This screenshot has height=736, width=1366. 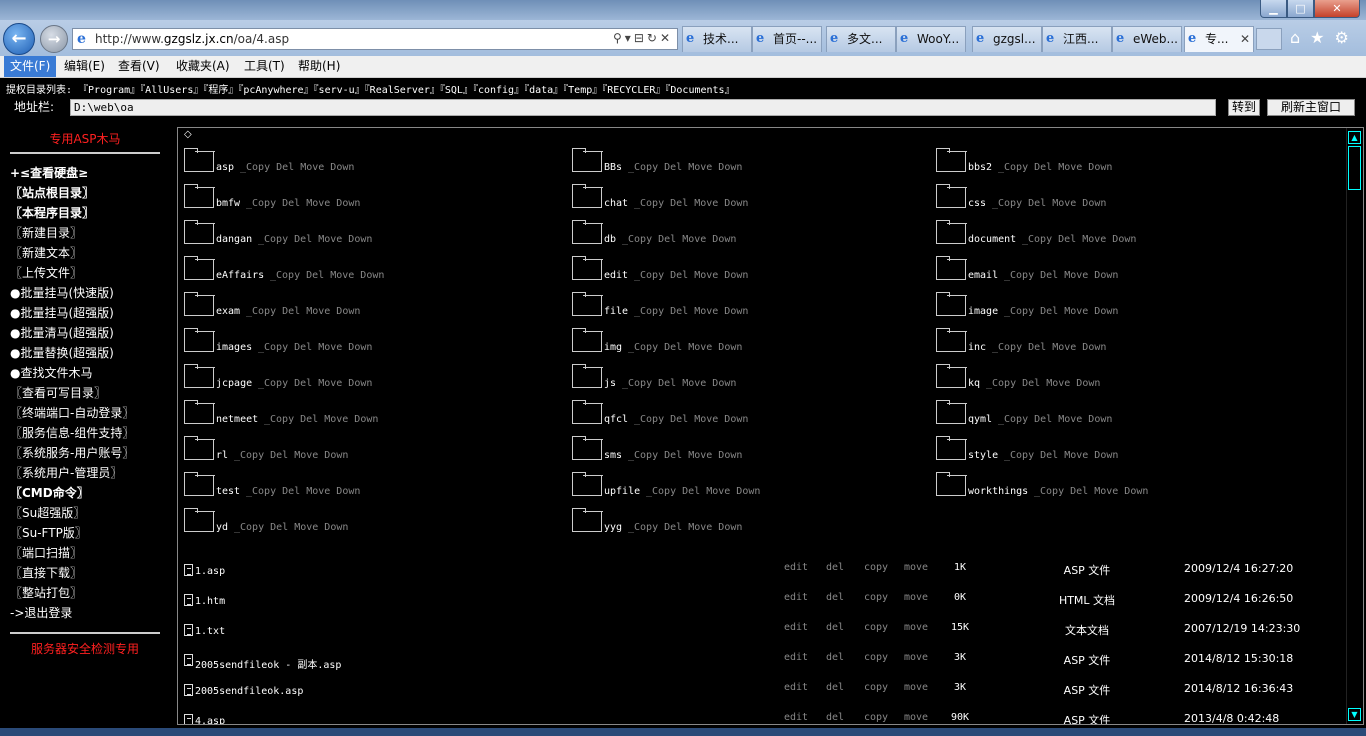 What do you see at coordinates (992, 239) in the screenshot?
I see `folder-name: document` at bounding box center [992, 239].